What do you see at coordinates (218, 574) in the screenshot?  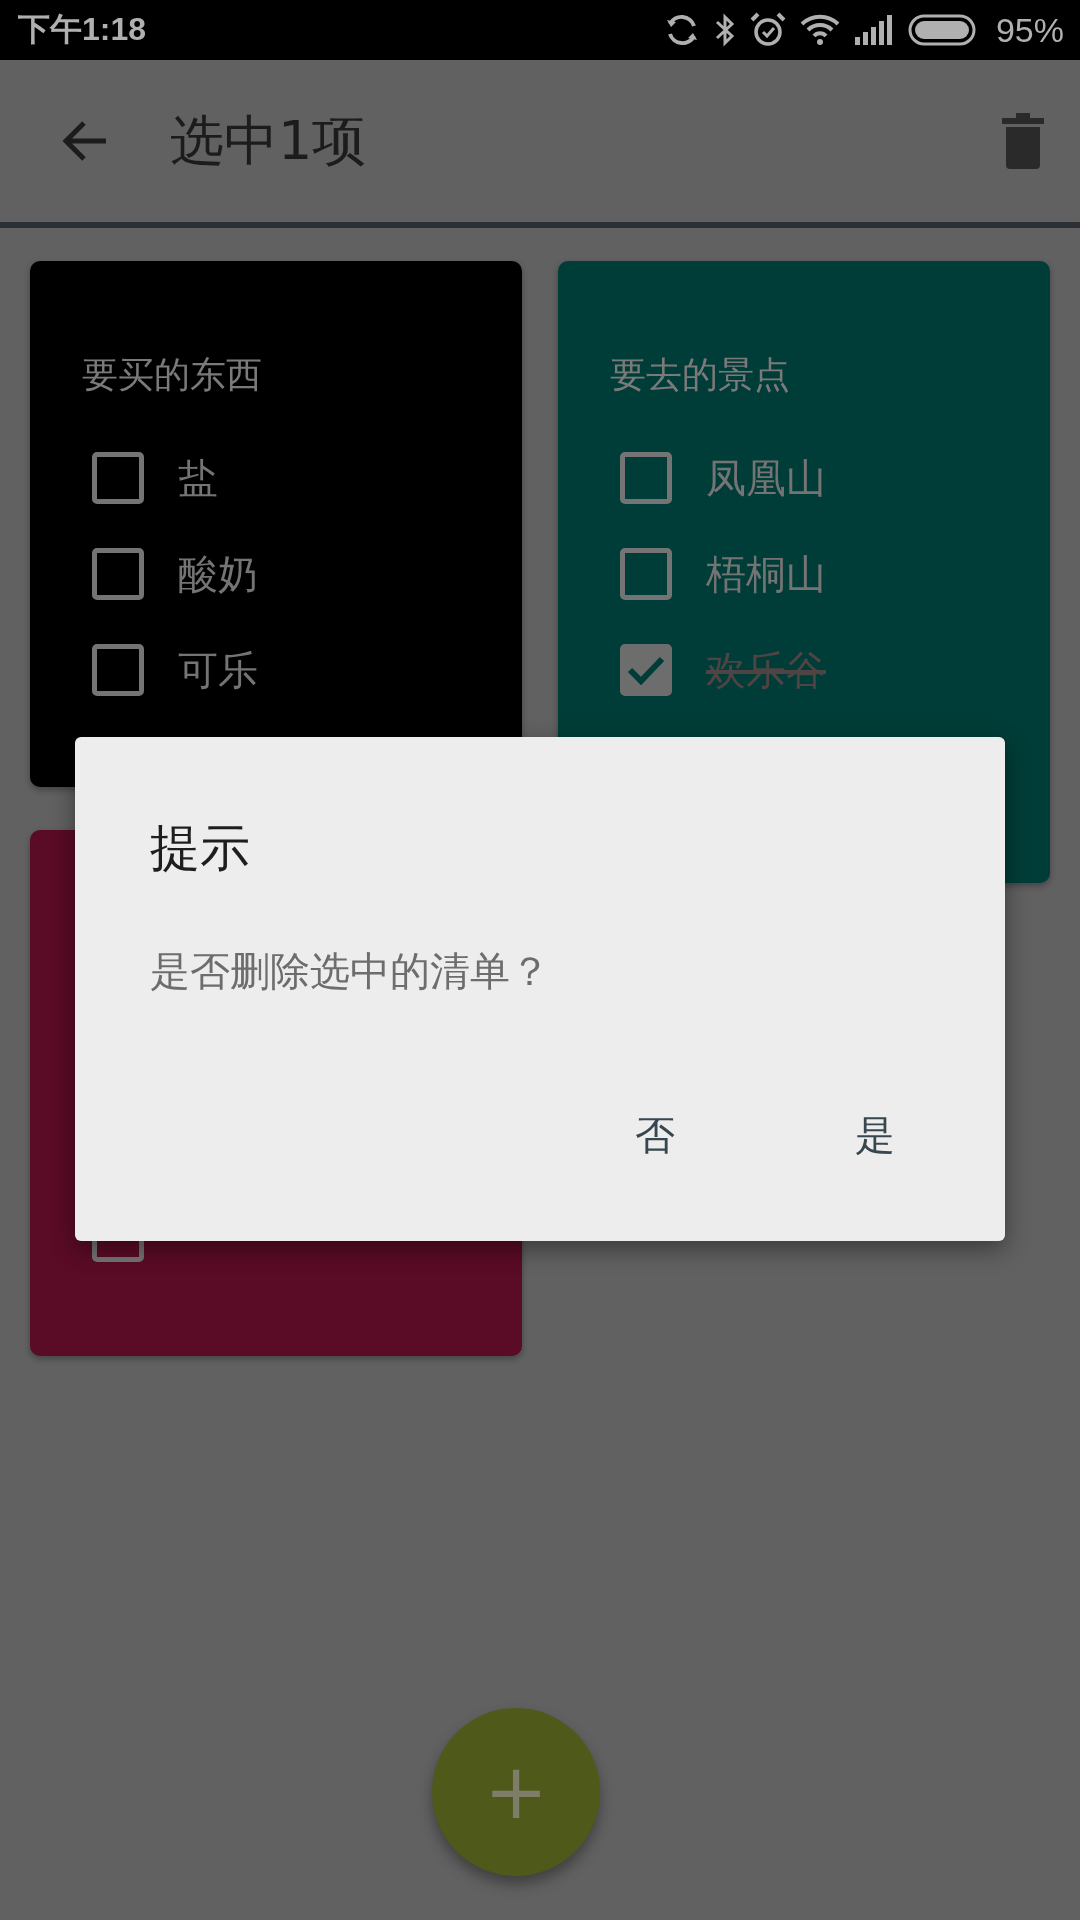 I see `list-item-text: 酸奶` at bounding box center [218, 574].